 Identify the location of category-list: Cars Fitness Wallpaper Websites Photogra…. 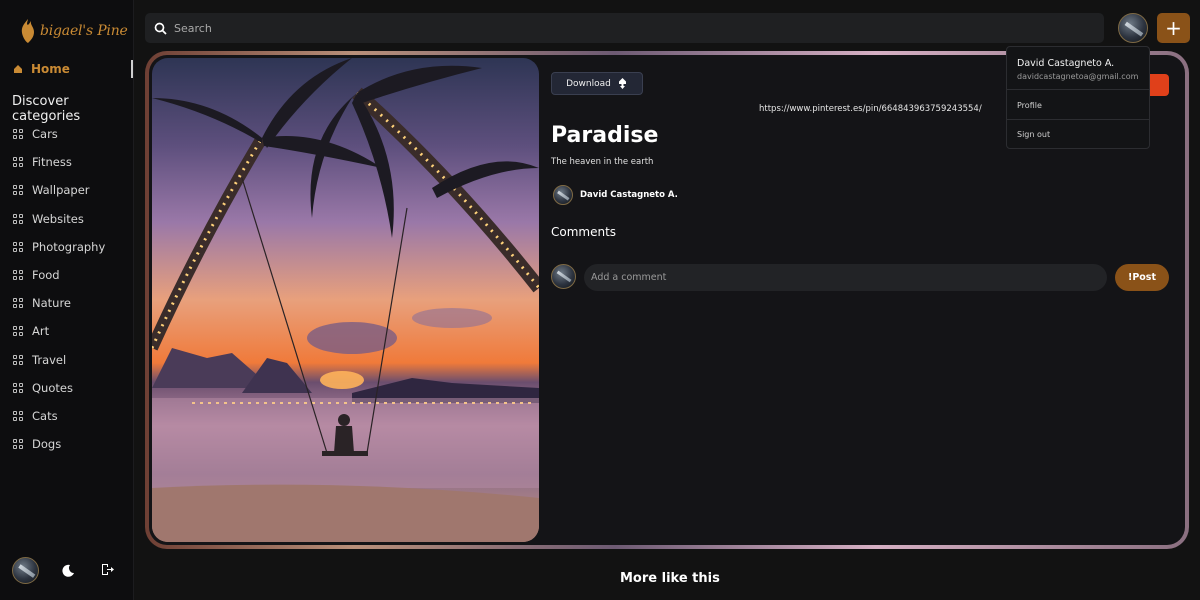
(59, 289).